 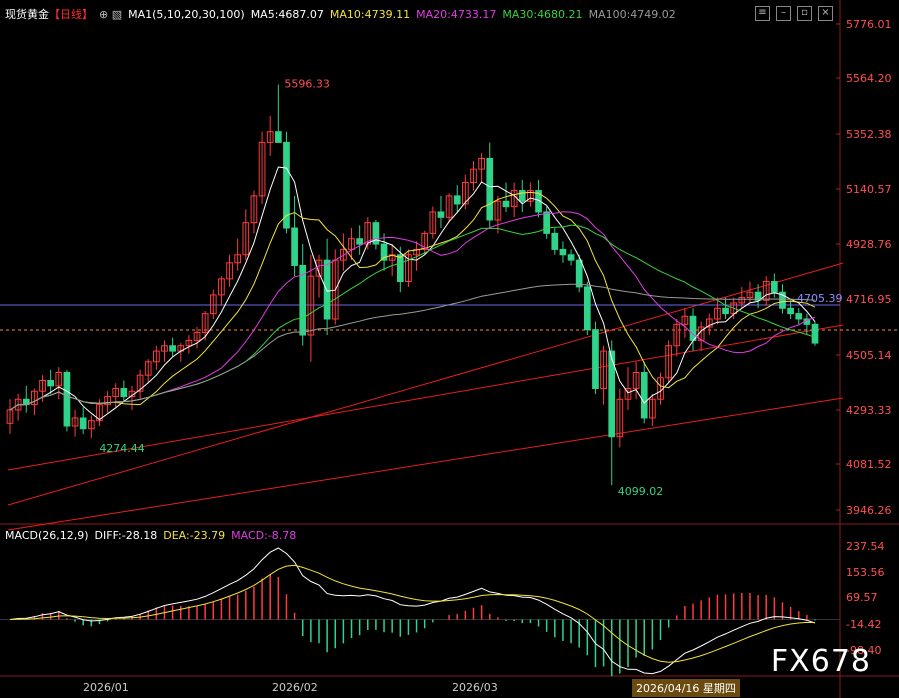 What do you see at coordinates (869, 410) in the screenshot?
I see `price-tick-label: 4293.33` at bounding box center [869, 410].